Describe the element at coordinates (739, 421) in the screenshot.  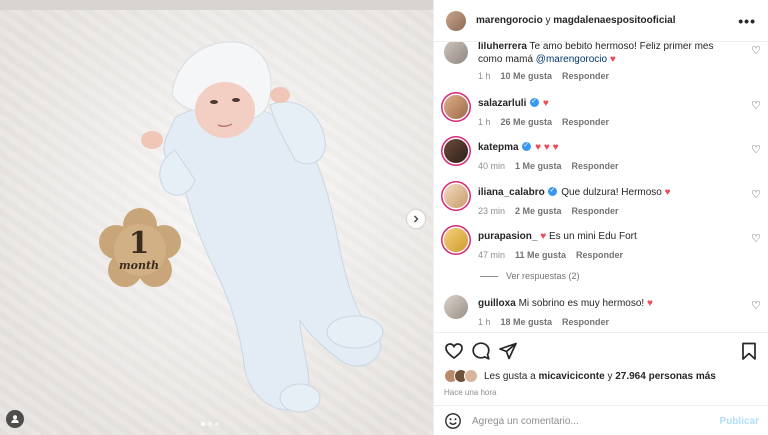
I see `post-comment-button: Publicar` at that location.